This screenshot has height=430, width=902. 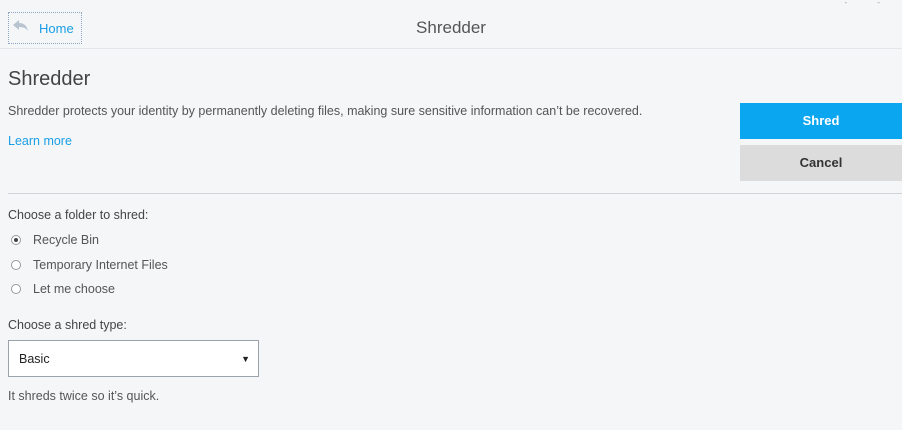 I want to click on radio-recycle-bin: Recycle Bin, so click(x=55, y=240).